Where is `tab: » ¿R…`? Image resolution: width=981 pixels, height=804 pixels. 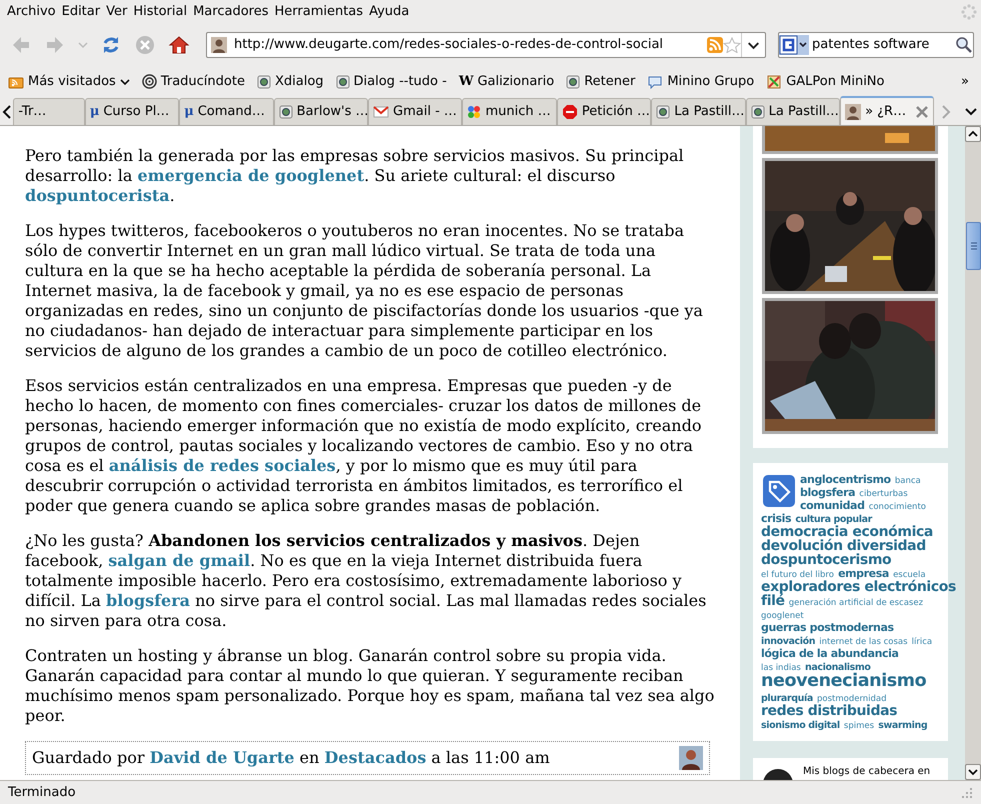
tab: » ¿R… is located at coordinates (887, 110).